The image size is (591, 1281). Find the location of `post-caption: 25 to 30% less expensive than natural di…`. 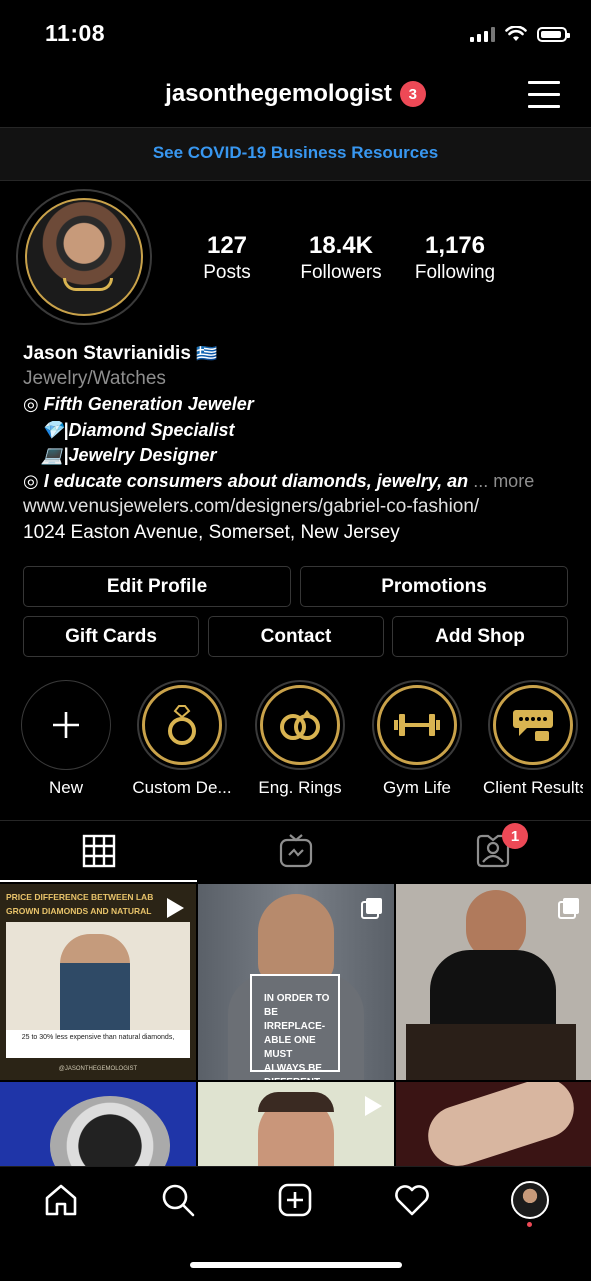

post-caption: 25 to 30% less expensive than natural di… is located at coordinates (98, 1044).